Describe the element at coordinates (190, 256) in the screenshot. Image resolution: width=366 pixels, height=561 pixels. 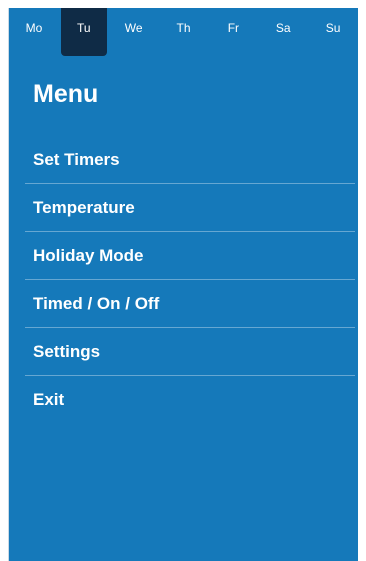
I see `menu-item-holiday-mode: Holiday Mode` at that location.